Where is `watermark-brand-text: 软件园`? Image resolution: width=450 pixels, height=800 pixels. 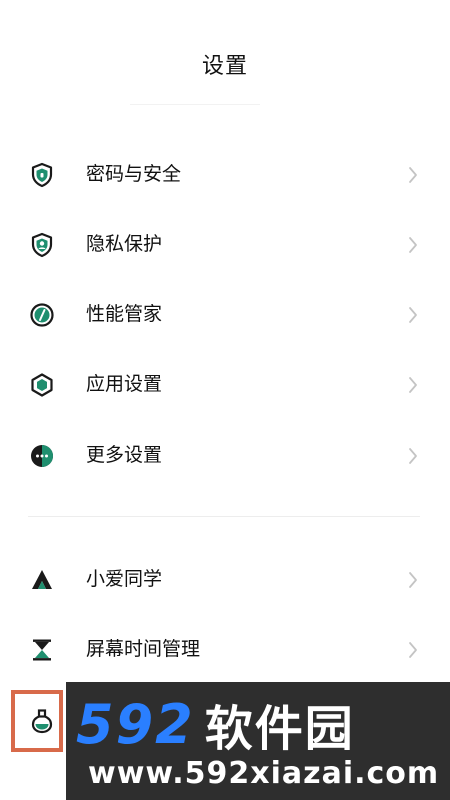 watermark-brand-text: 软件园 is located at coordinates (279, 729).